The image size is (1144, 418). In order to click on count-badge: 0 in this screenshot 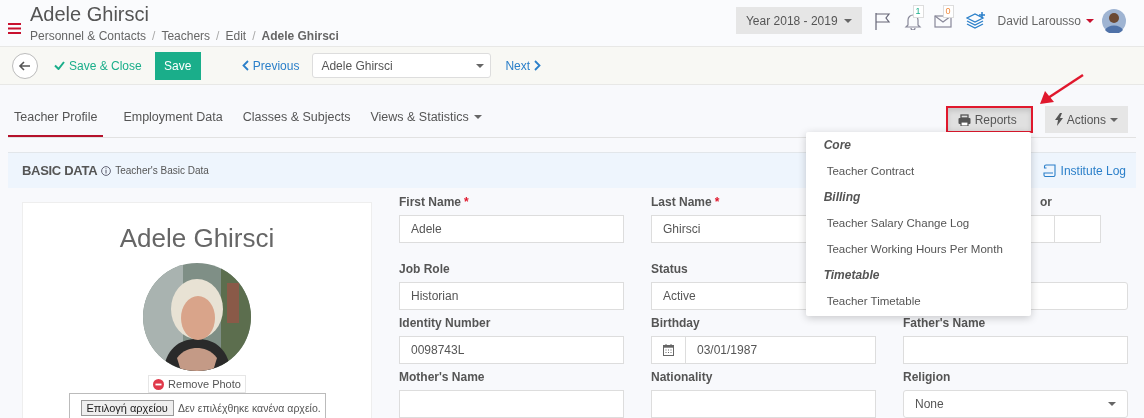, I will do `click(948, 11)`.